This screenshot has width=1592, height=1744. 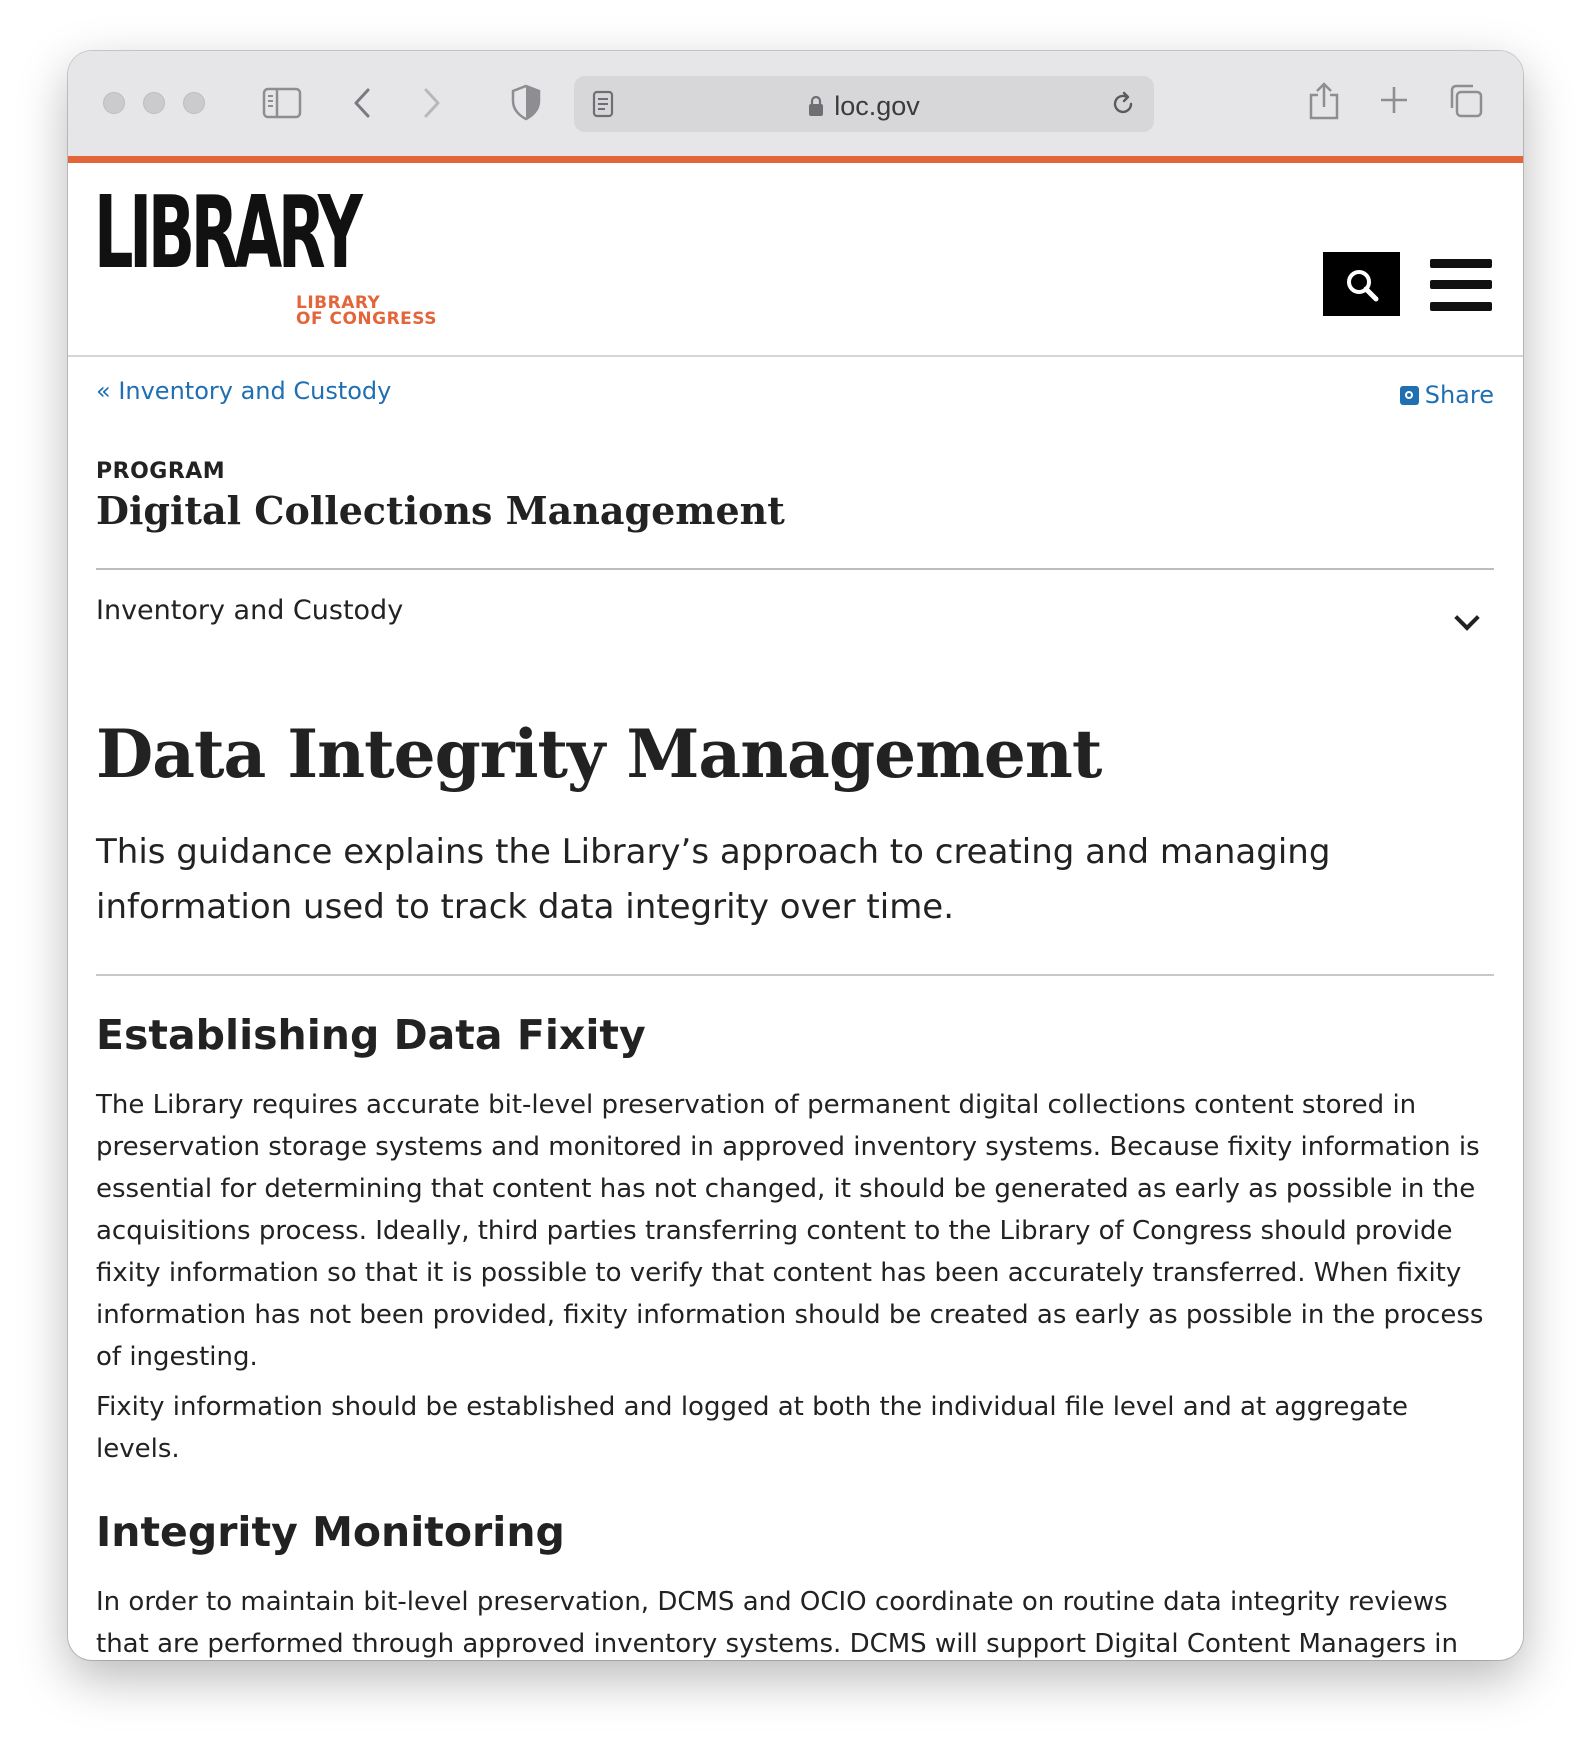 What do you see at coordinates (367, 319) in the screenshot?
I see `logo-subtitle-line2: OF CONGRESS` at bounding box center [367, 319].